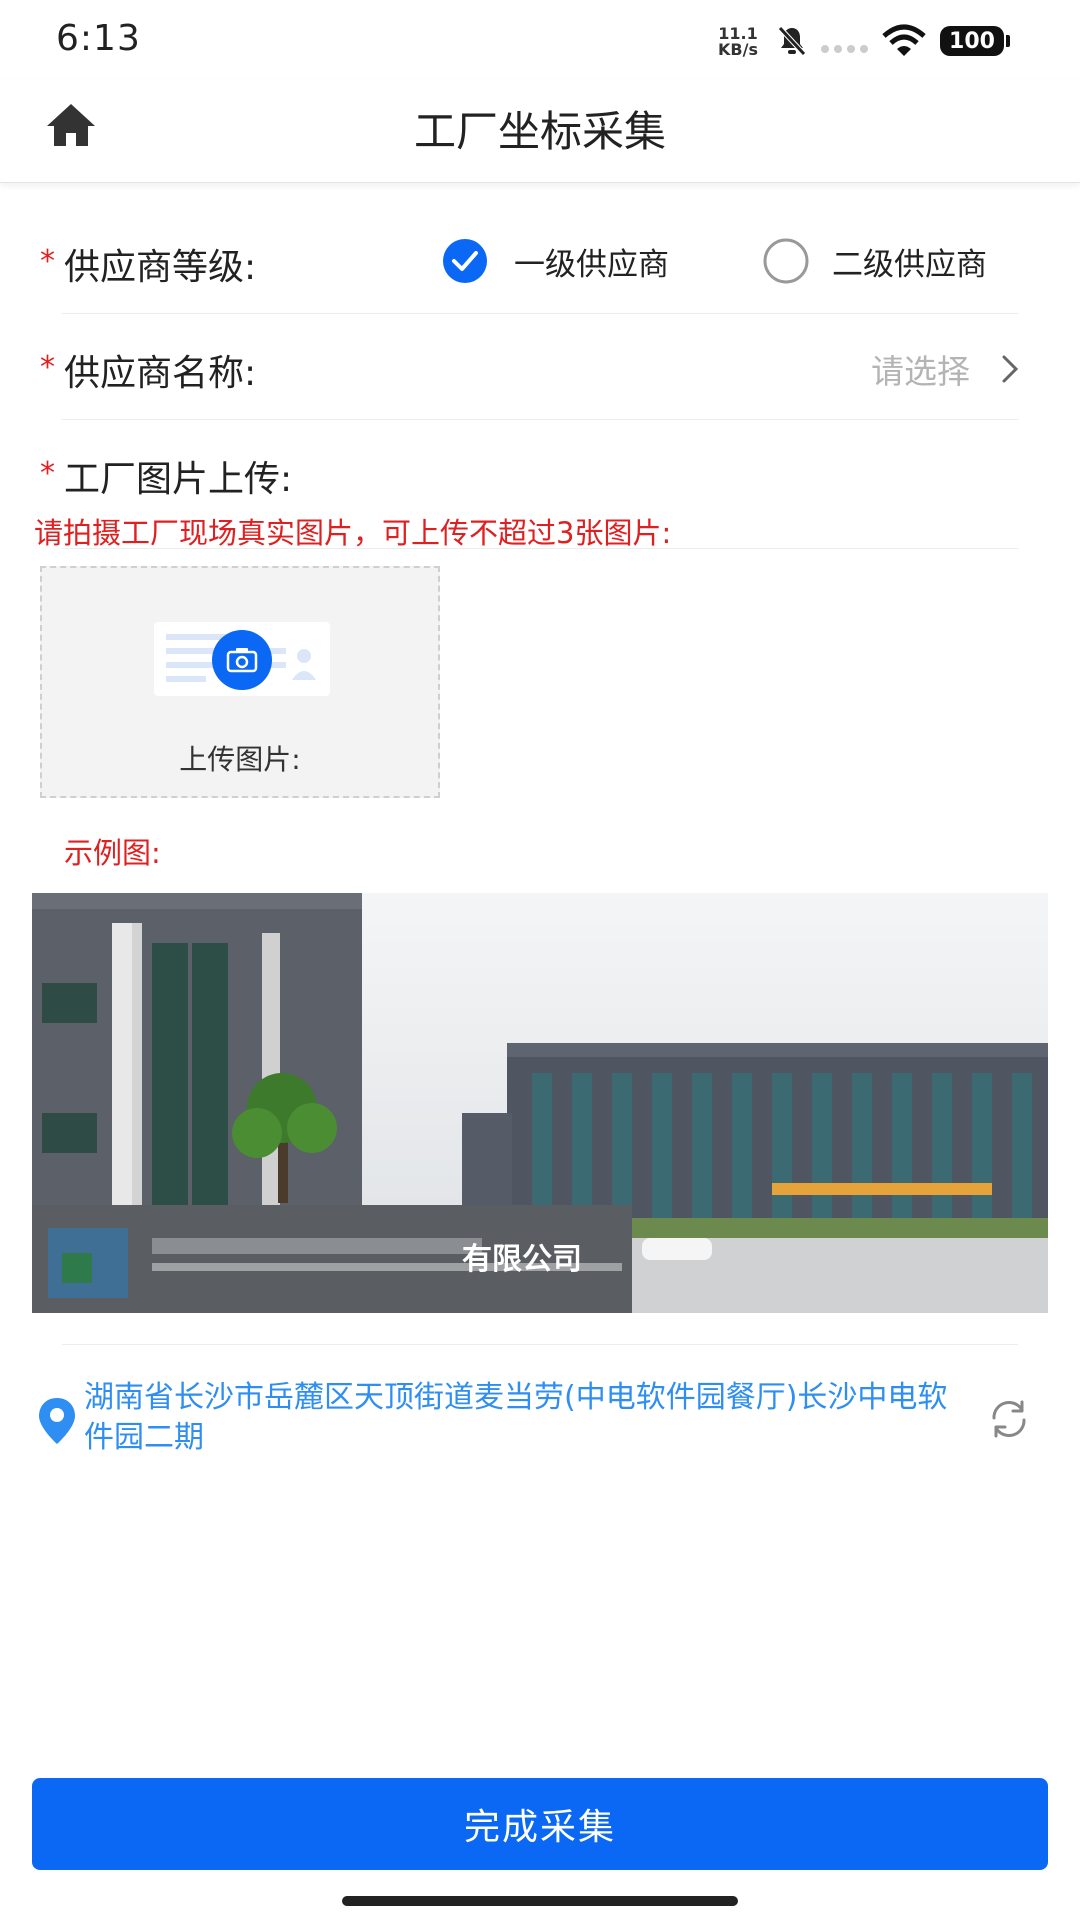 Image resolution: width=1080 pixels, height=1920 pixels. Describe the element at coordinates (178, 479) in the screenshot. I see `factory-images-label: 工厂图片上传:` at that location.